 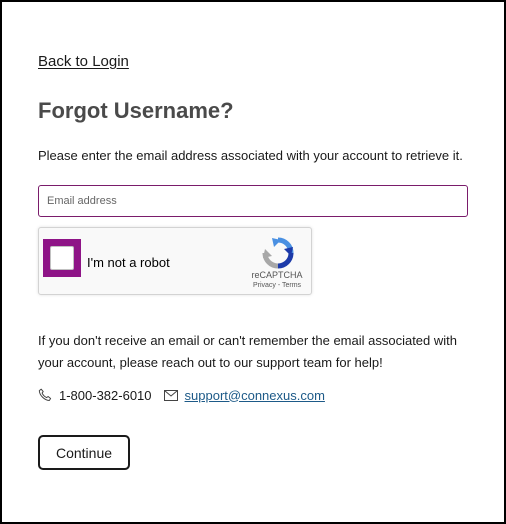 What do you see at coordinates (45, 395) in the screenshot?
I see `phone-icon` at bounding box center [45, 395].